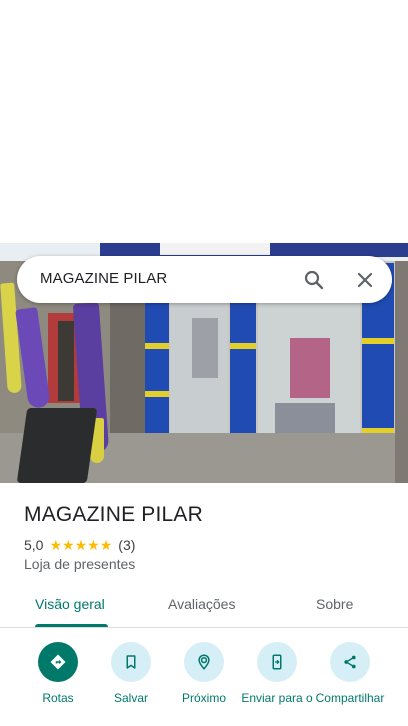  Describe the element at coordinates (314, 280) in the screenshot. I see `search-icon` at that location.